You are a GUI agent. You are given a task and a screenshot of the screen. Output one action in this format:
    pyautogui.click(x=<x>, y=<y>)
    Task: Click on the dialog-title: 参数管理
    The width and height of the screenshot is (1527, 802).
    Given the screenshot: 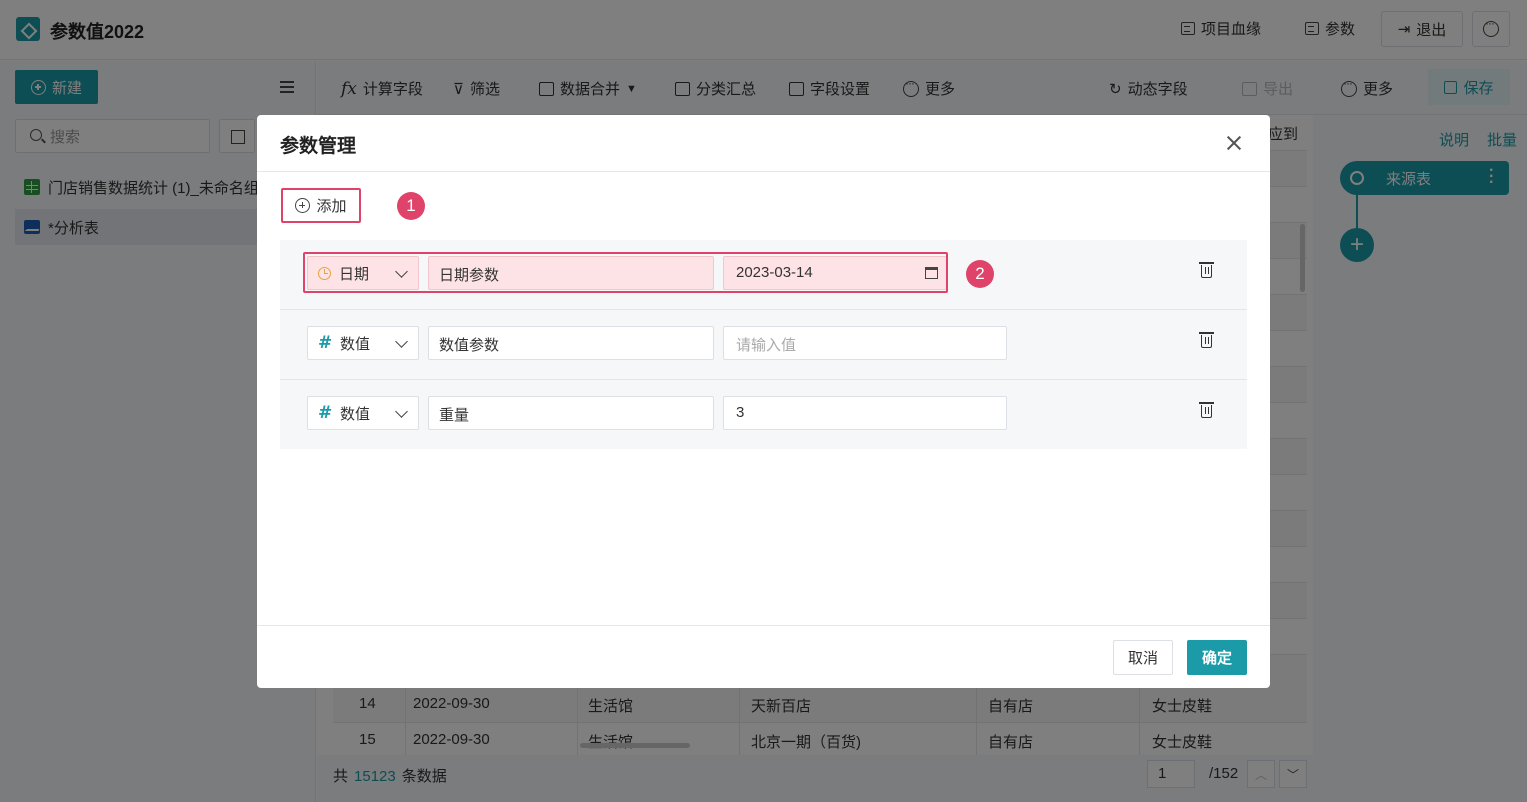 What is the action you would take?
    pyautogui.click(x=318, y=146)
    